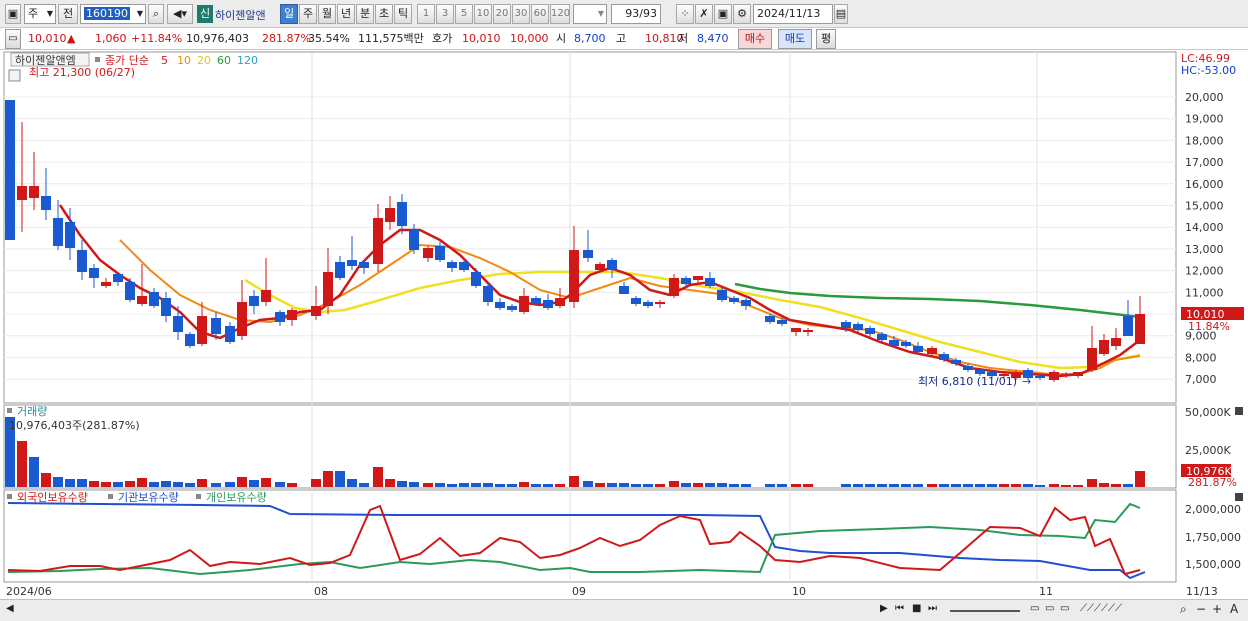 Image resolution: width=1248 pixels, height=621 pixels. Describe the element at coordinates (327, 14) in the screenshot. I see `period-month: 월` at that location.